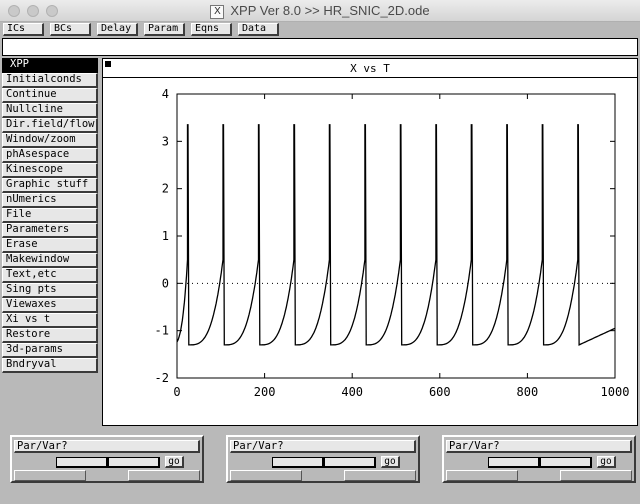 This screenshot has height=504, width=640. I want to click on y-tick-label-4: 2, so click(165, 189).